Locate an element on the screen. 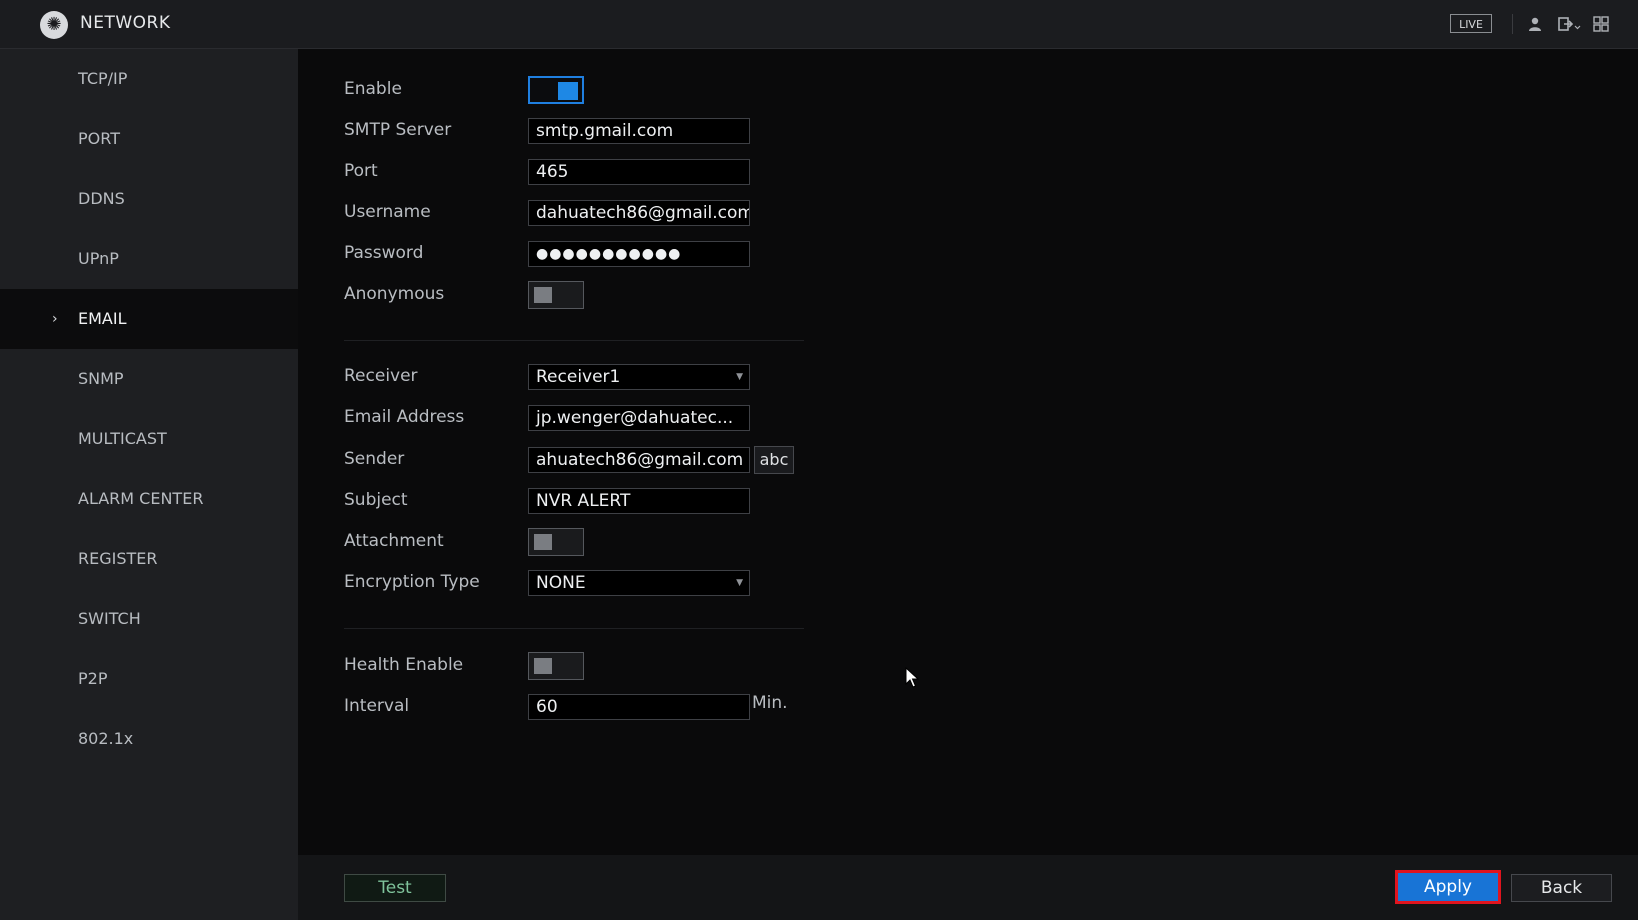 The height and width of the screenshot is (920, 1638). receiver-select: Receiver1 ▼ is located at coordinates (639, 377).